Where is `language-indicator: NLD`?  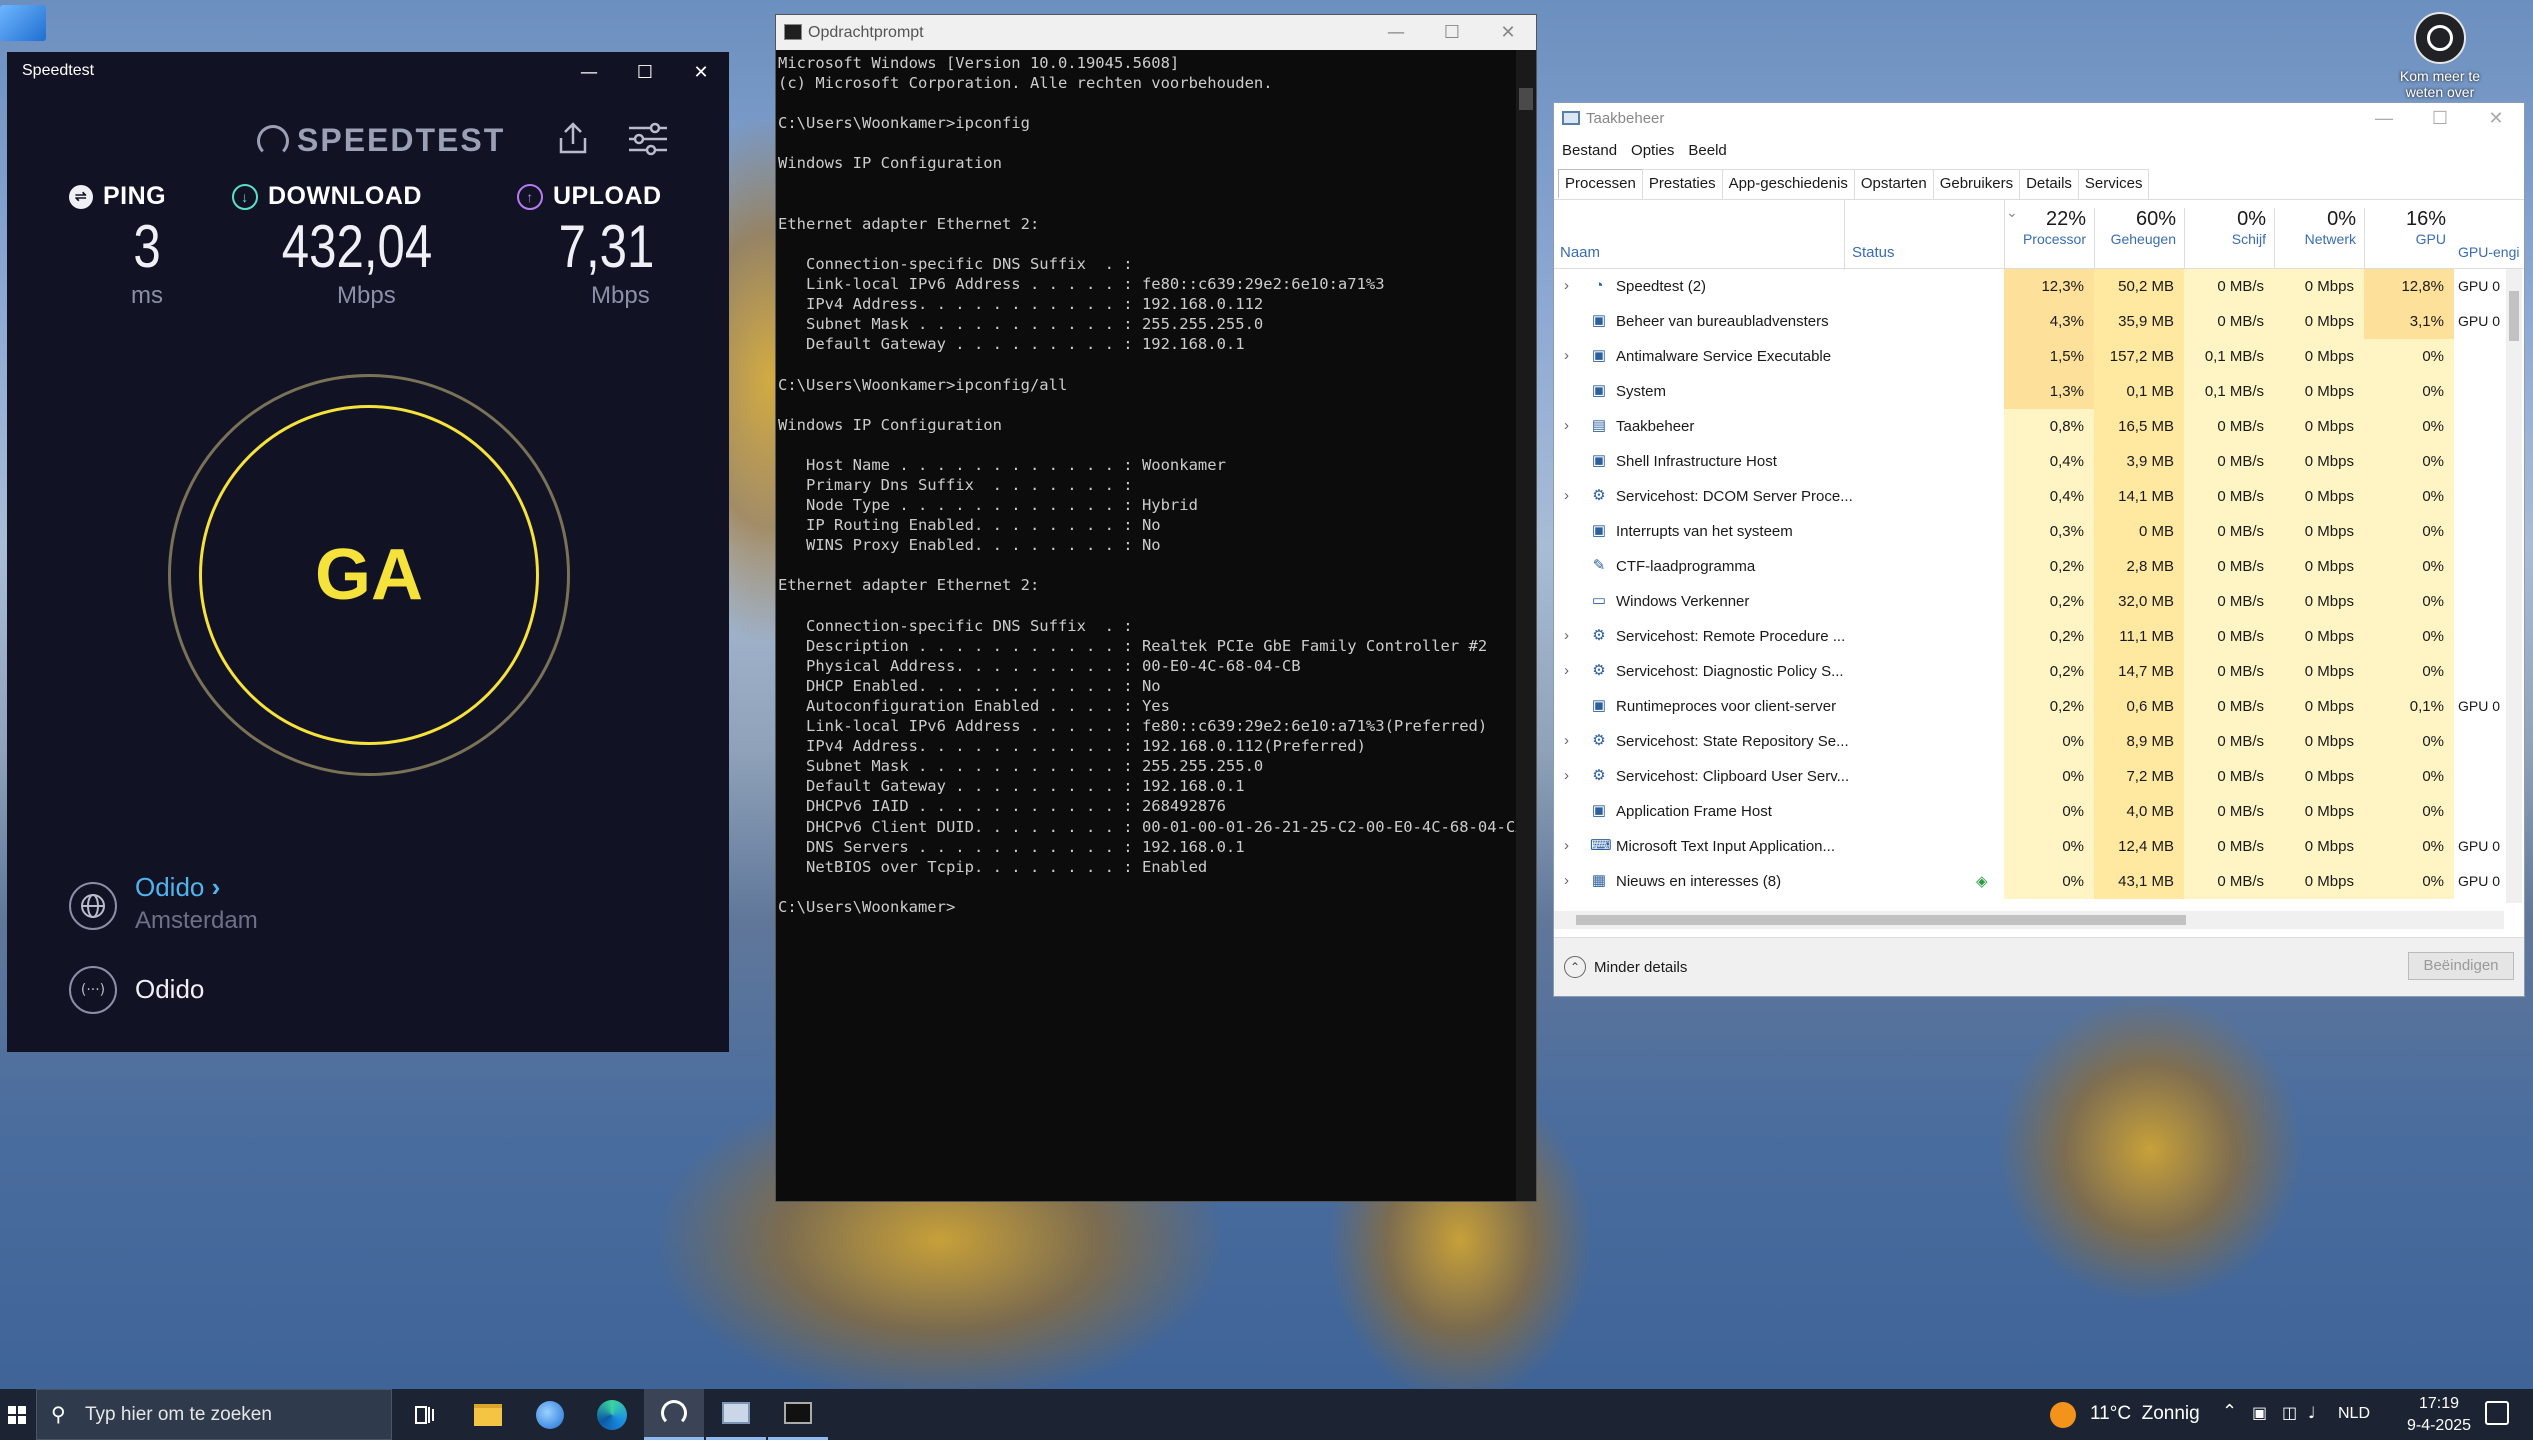
language-indicator: NLD is located at coordinates (2354, 1414).